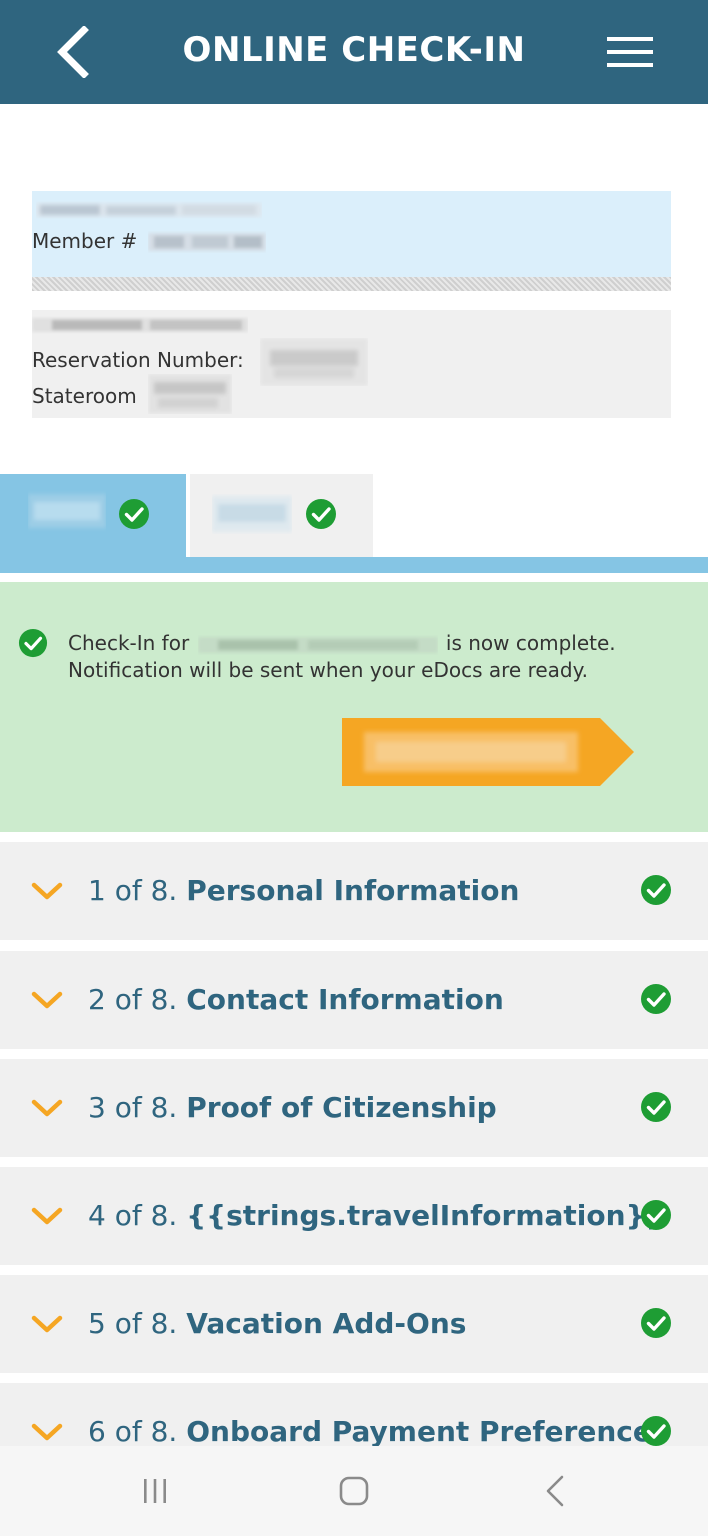 The width and height of the screenshot is (708, 1536). I want to click on step-number: 3 of 8., so click(133, 1107).